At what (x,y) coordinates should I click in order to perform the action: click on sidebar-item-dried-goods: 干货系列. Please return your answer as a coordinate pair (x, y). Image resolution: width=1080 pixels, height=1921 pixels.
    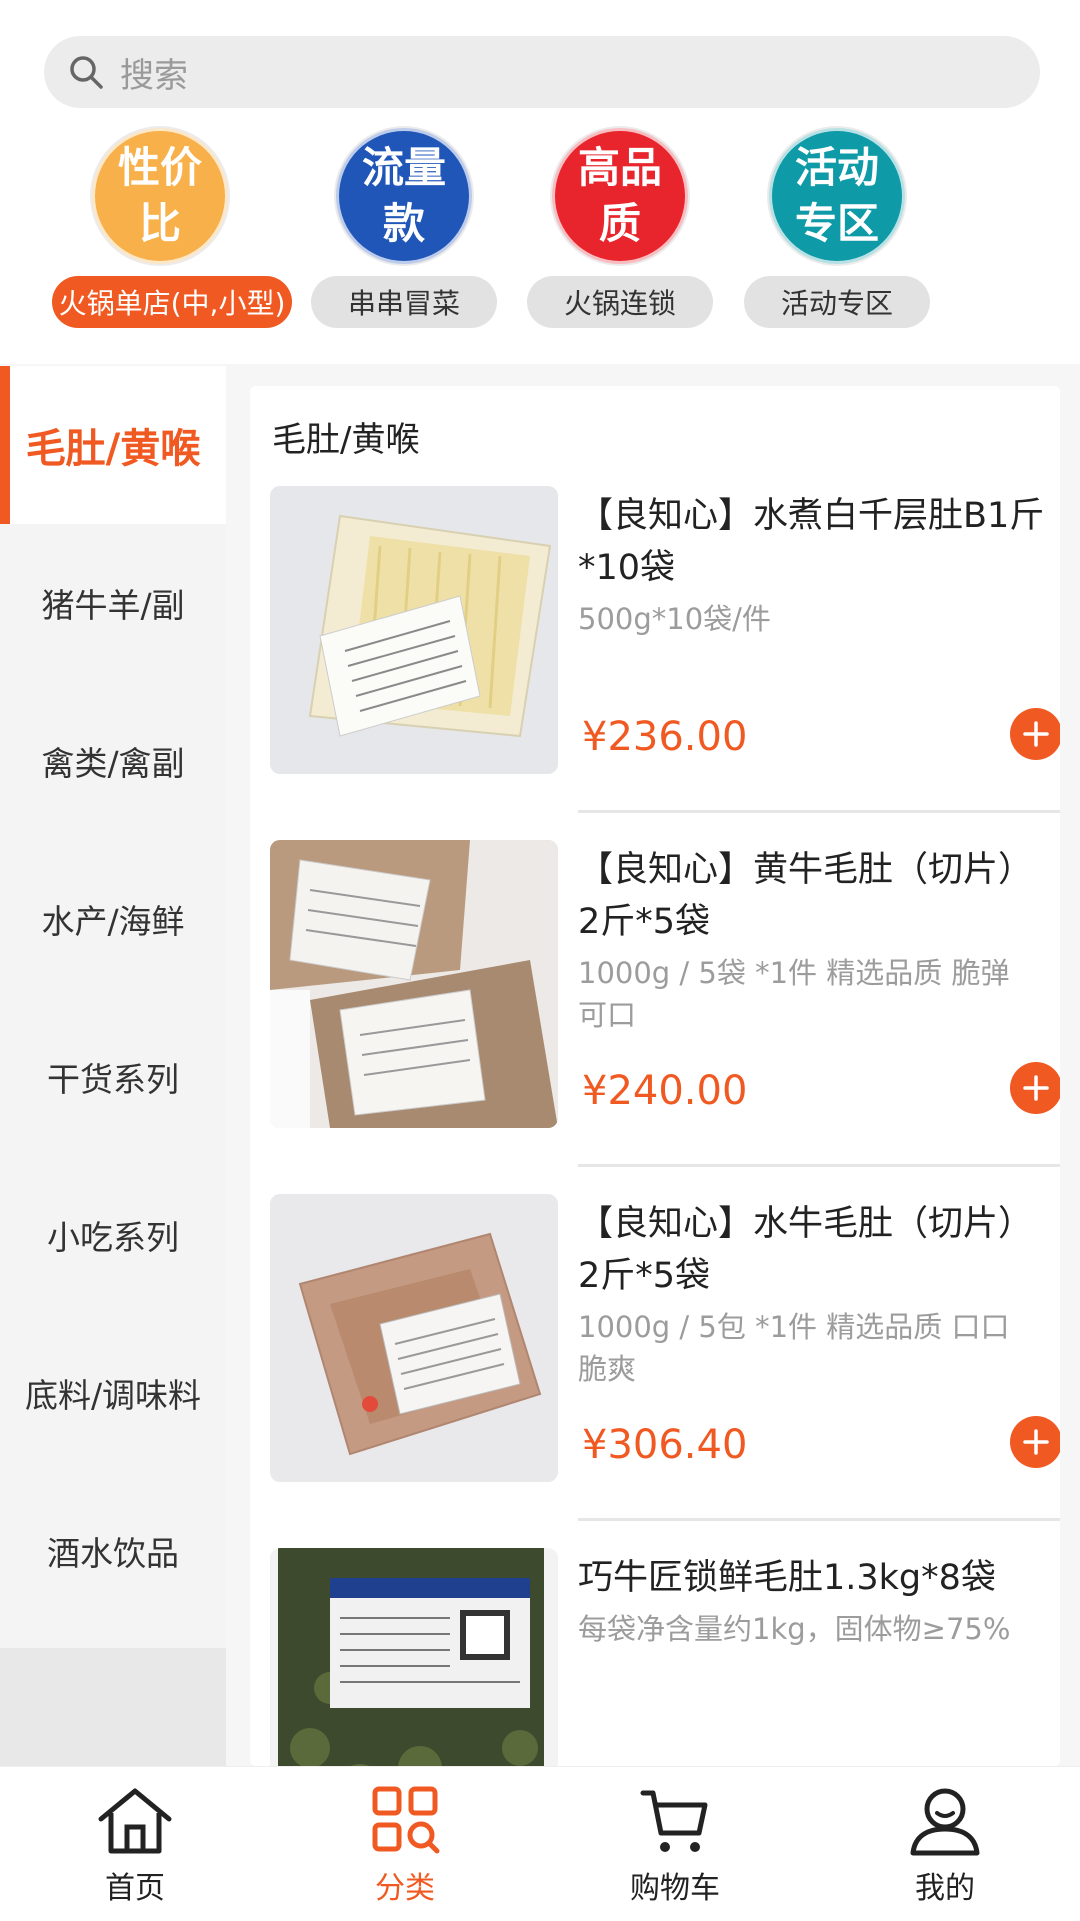
    Looking at the image, I should click on (113, 1077).